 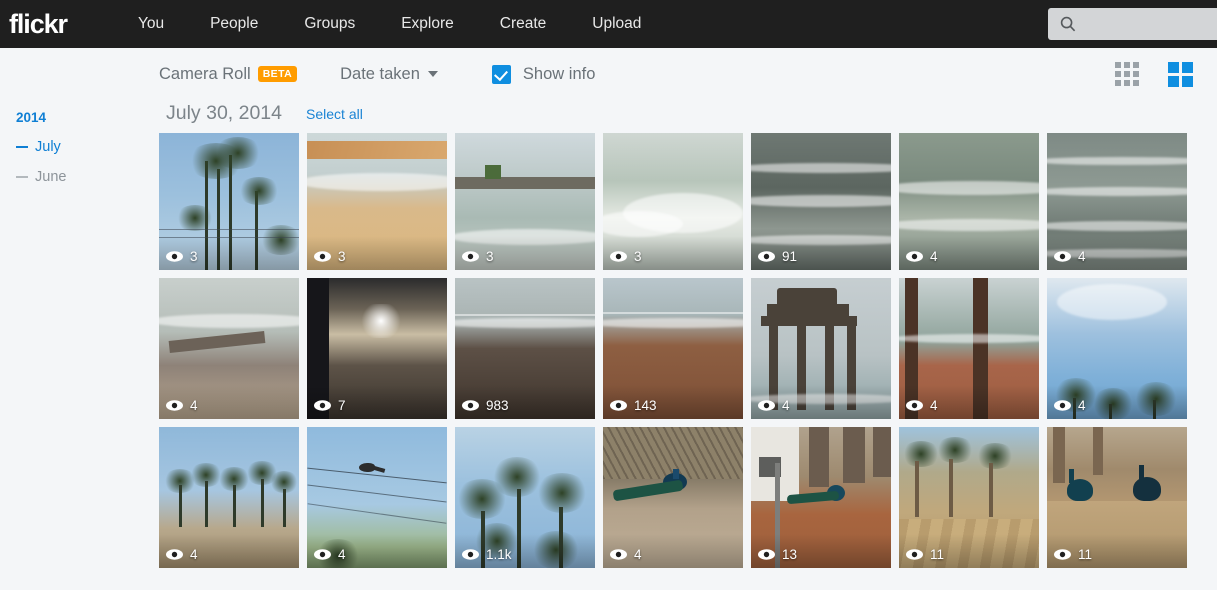 What do you see at coordinates (525, 348) in the screenshot?
I see `photo-tile: 983` at bounding box center [525, 348].